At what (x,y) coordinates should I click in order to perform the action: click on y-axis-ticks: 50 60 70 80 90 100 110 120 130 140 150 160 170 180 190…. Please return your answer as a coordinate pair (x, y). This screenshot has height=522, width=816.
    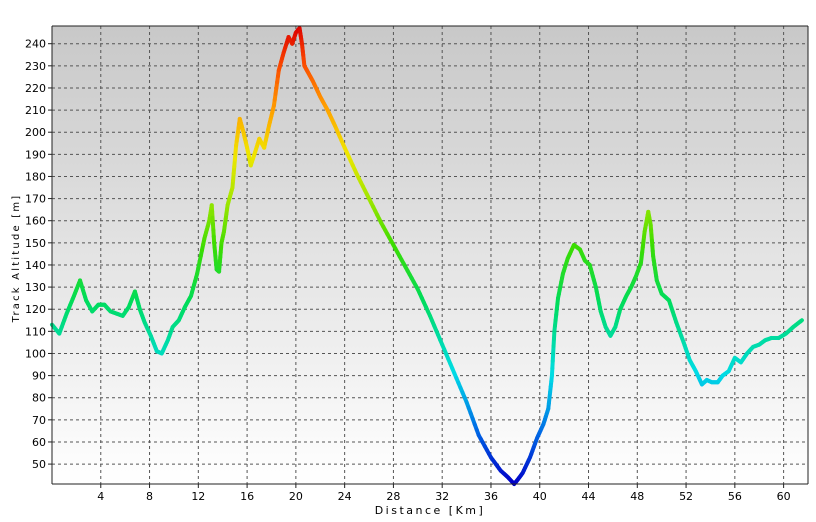
    Looking at the image, I should click on (38, 254).